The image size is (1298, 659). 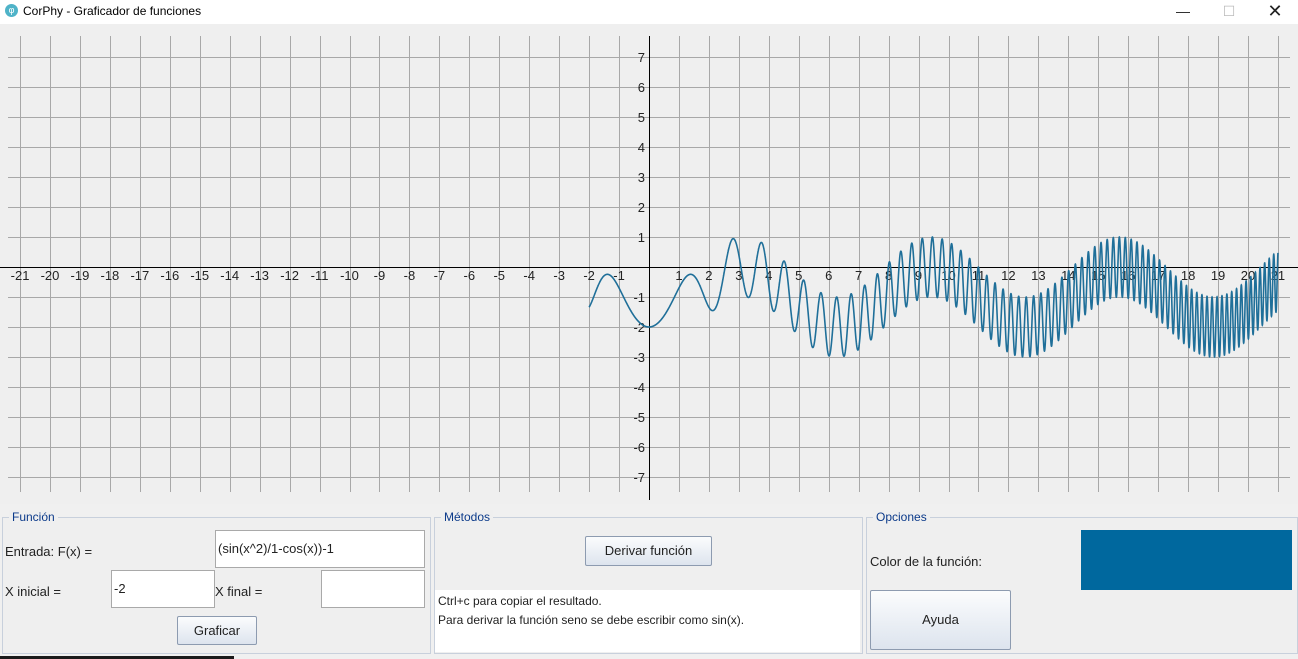 I want to click on x-tick-label: -17, so click(x=139, y=275).